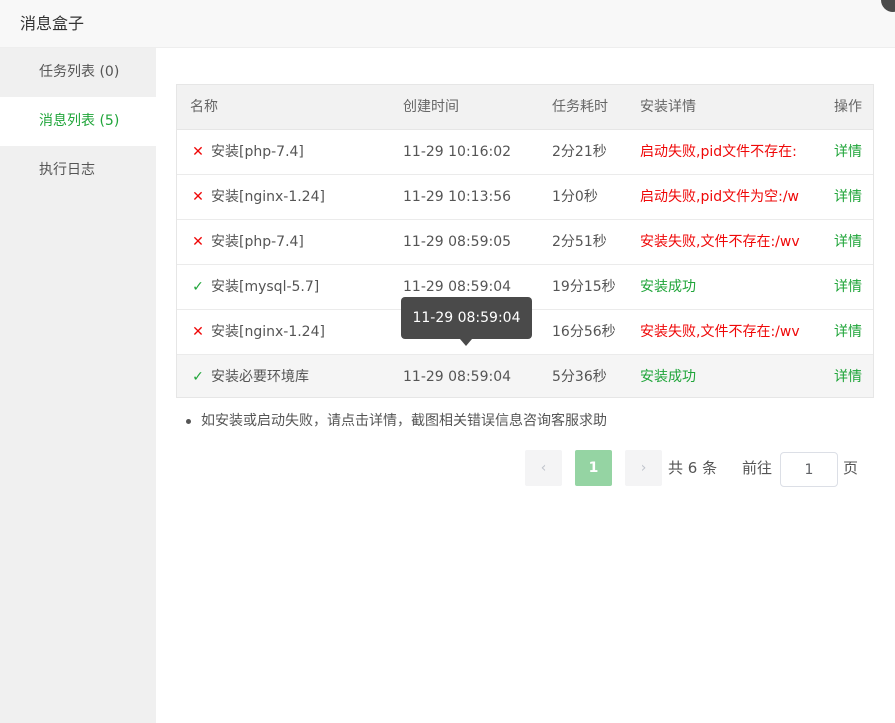  What do you see at coordinates (584, 332) in the screenshot?
I see `row-duration: 16分56秒` at bounding box center [584, 332].